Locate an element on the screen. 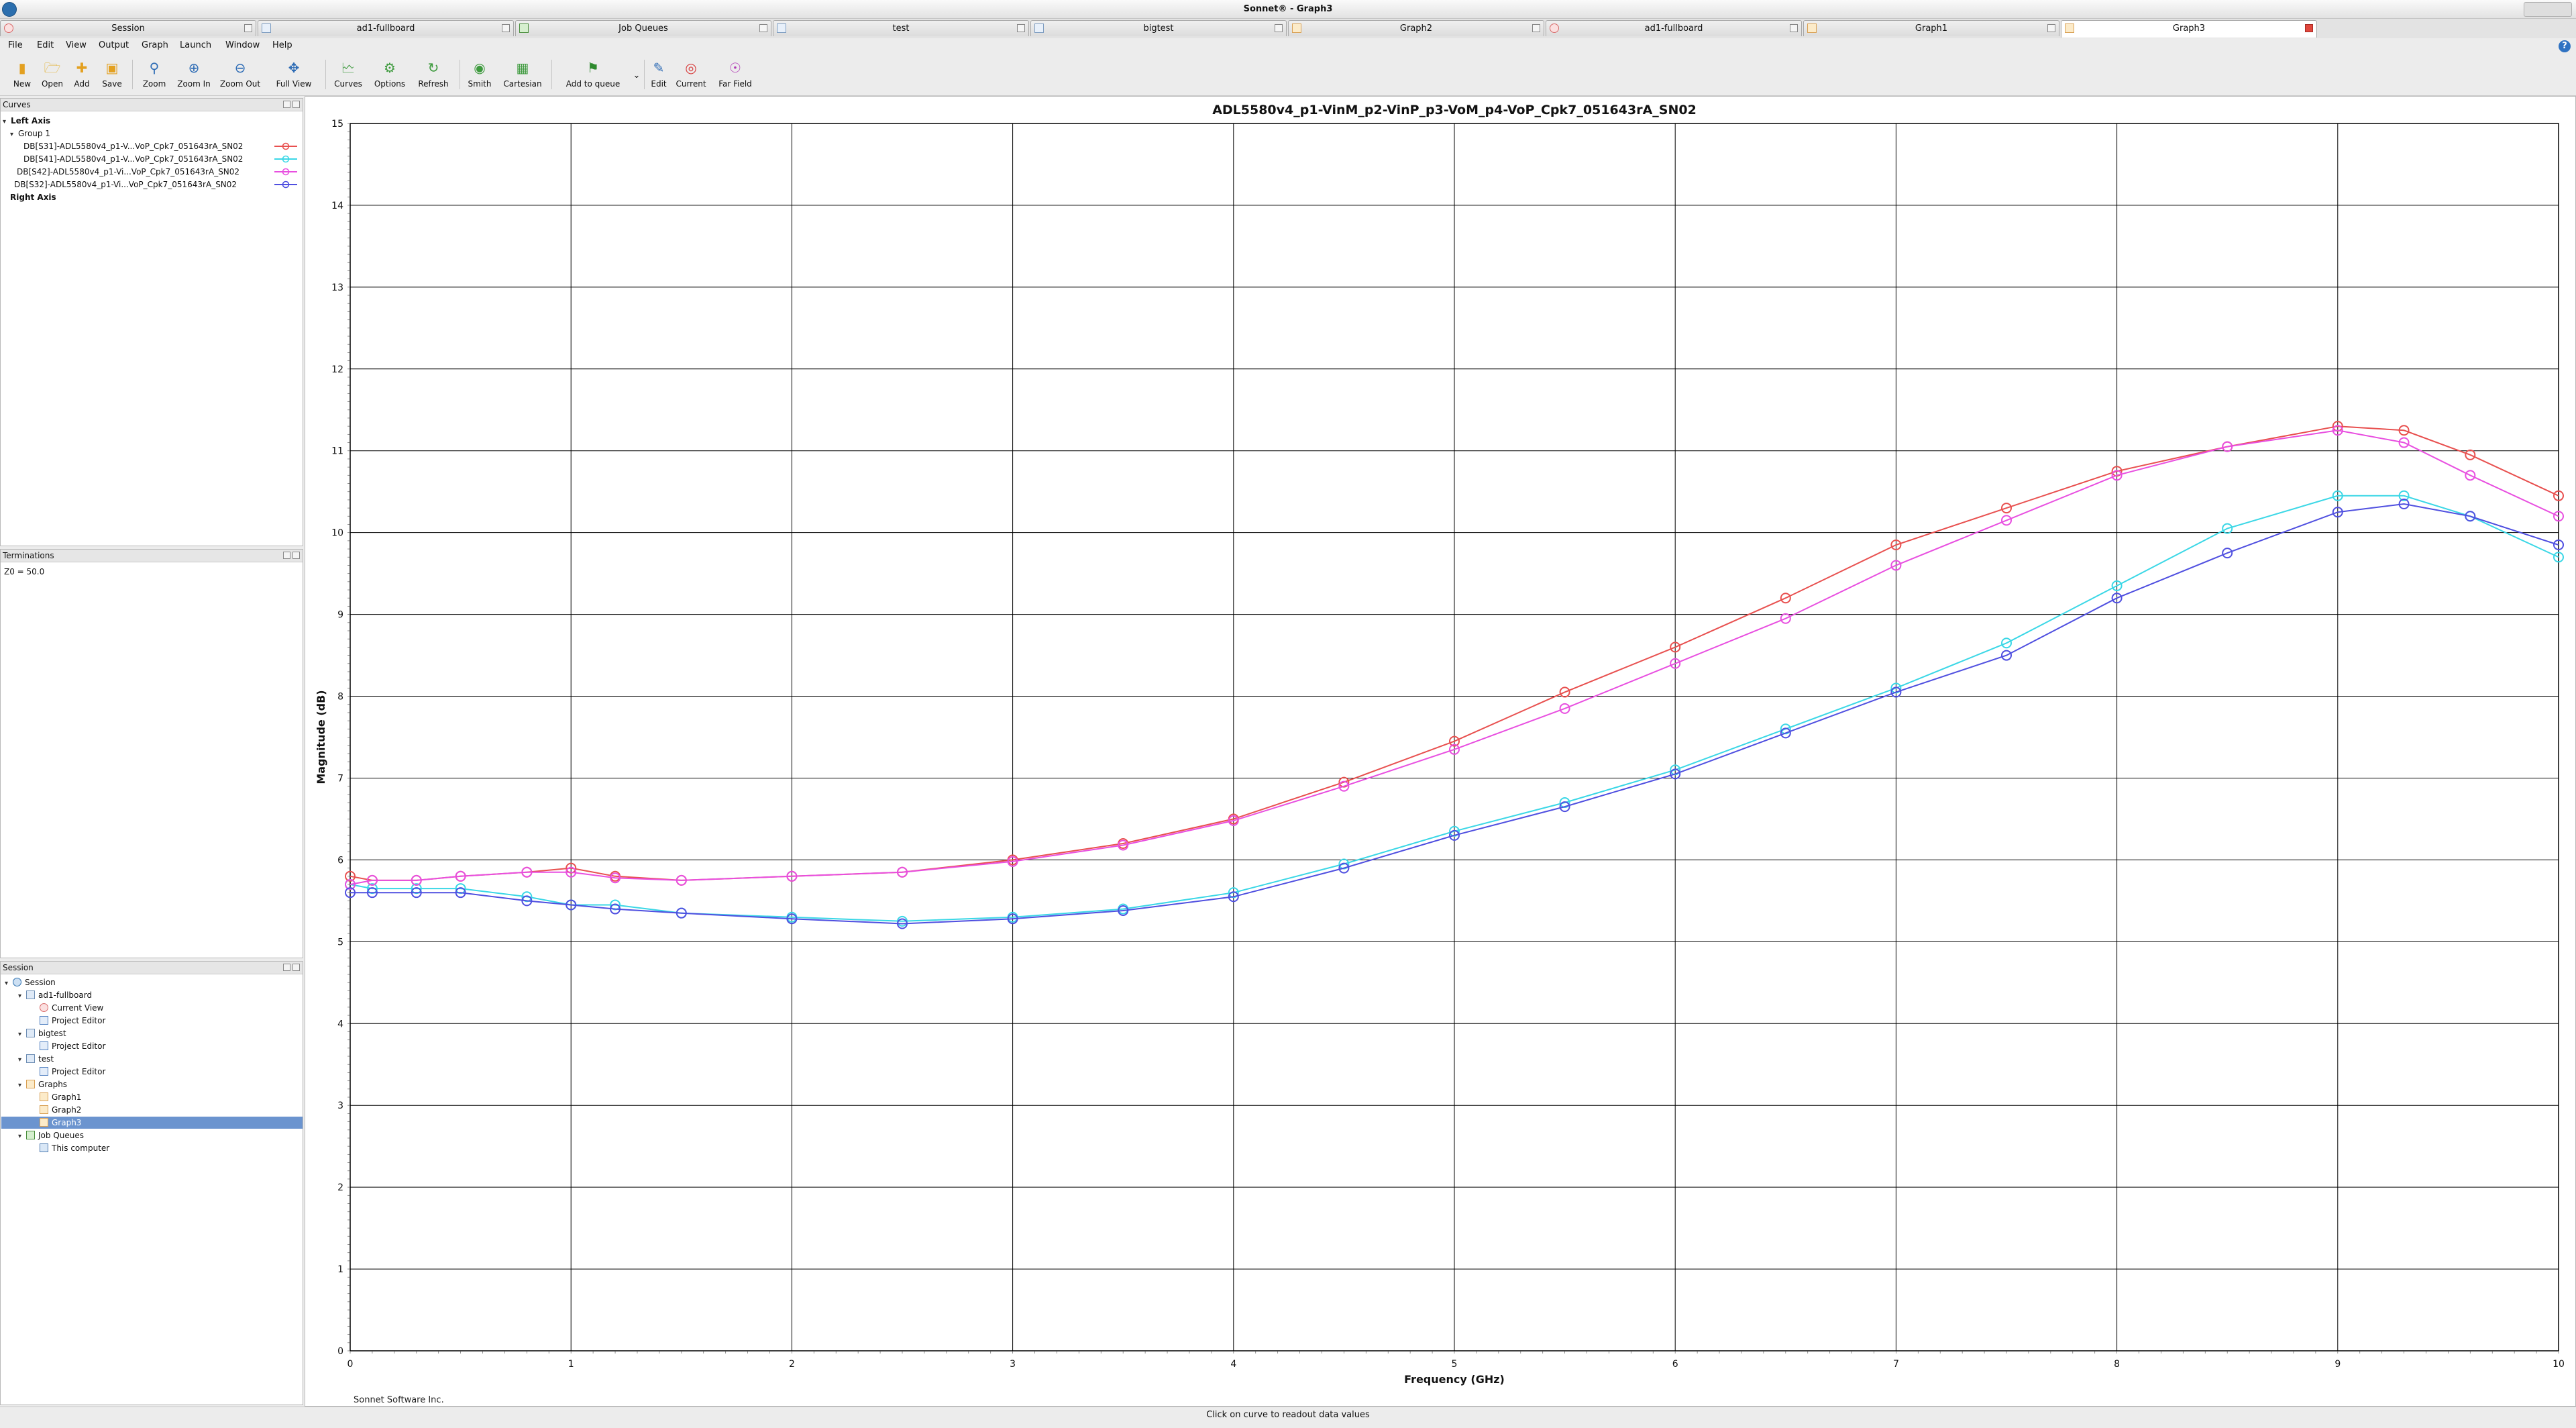 This screenshot has height=1428, width=2576. session-tree-item: Graph3 is located at coordinates (56, 1123).